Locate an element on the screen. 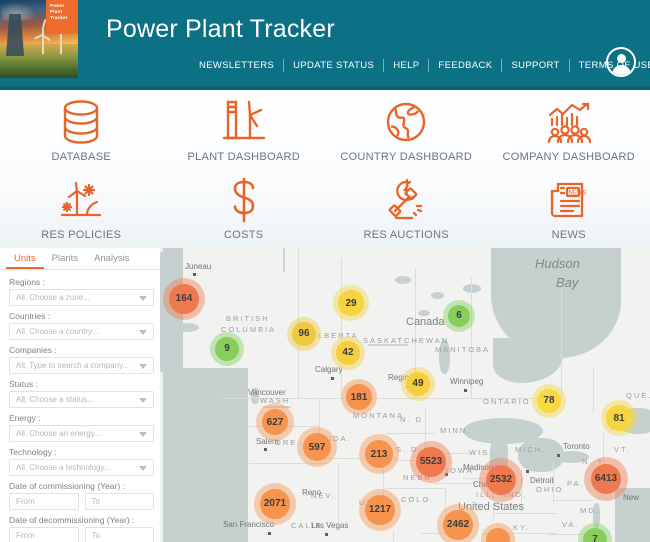  cluster-marker: 164 is located at coordinates (184, 299).